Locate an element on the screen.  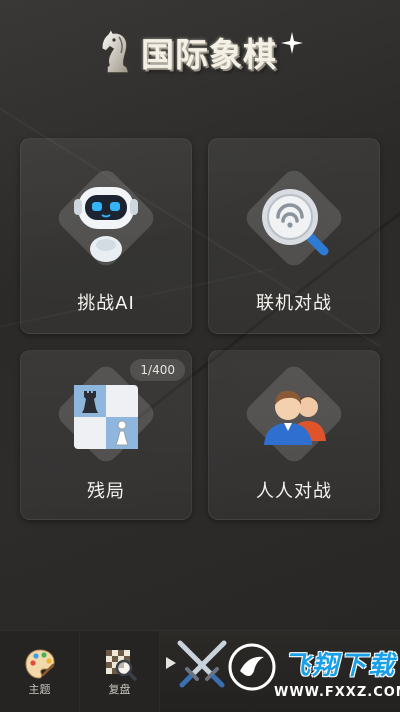
bottom-nav: 主题 复盘 飞翔下载 WWW.FXXZ.COM is located at coordinates (200, 671).